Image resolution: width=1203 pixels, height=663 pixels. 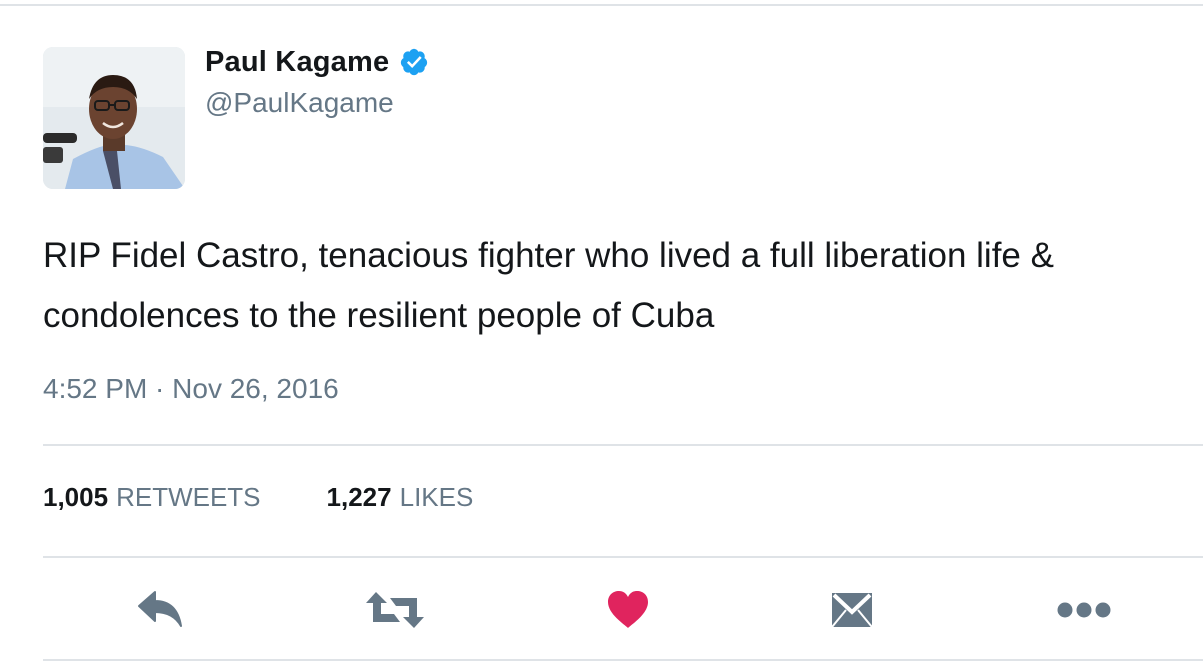 I want to click on likes-stat: 1,227 LIKES, so click(x=400, y=497).